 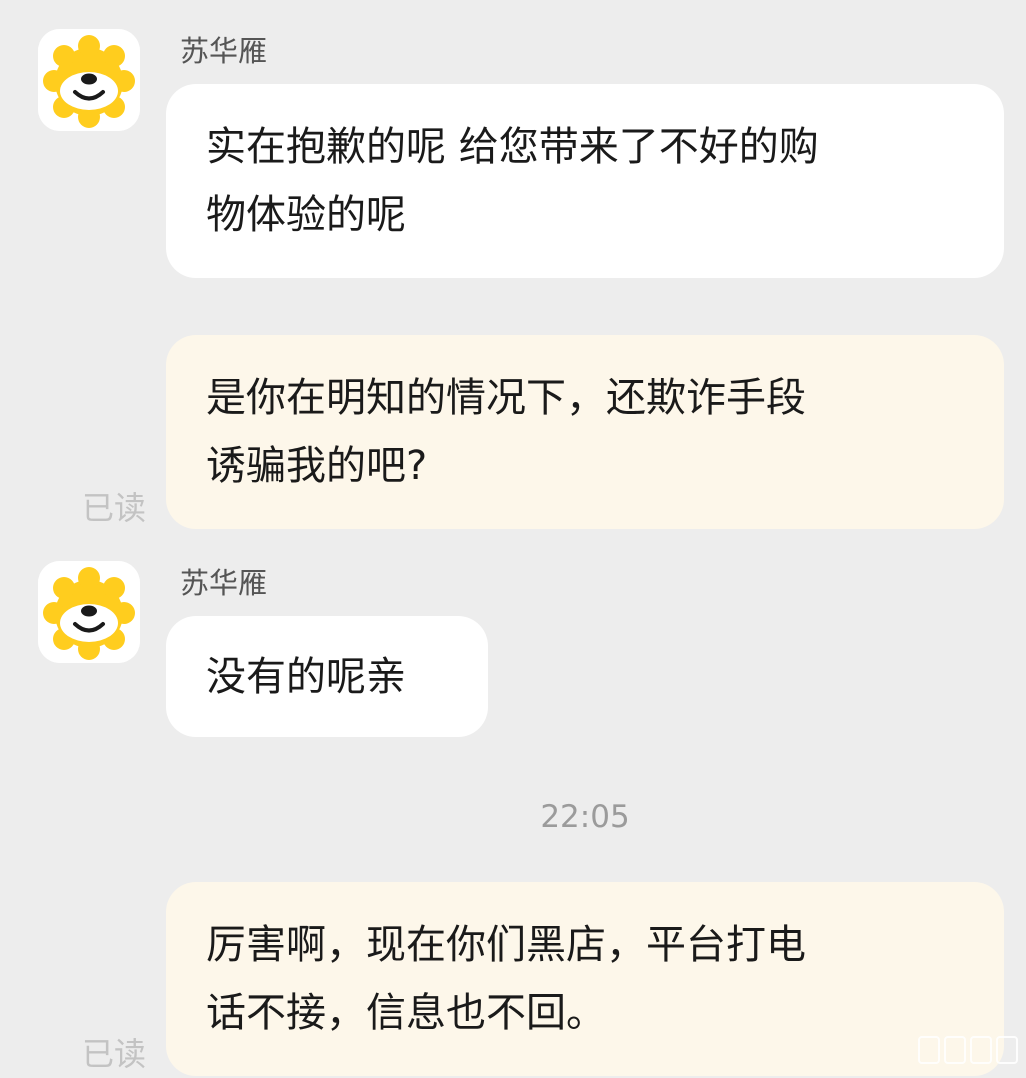 What do you see at coordinates (968, 1050) in the screenshot?
I see `watermark` at bounding box center [968, 1050].